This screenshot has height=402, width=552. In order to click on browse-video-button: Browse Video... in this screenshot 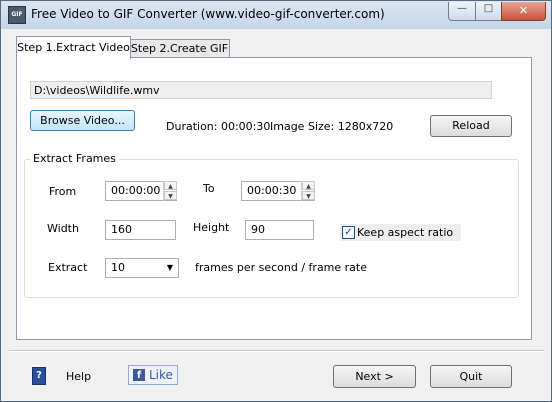, I will do `click(82, 120)`.